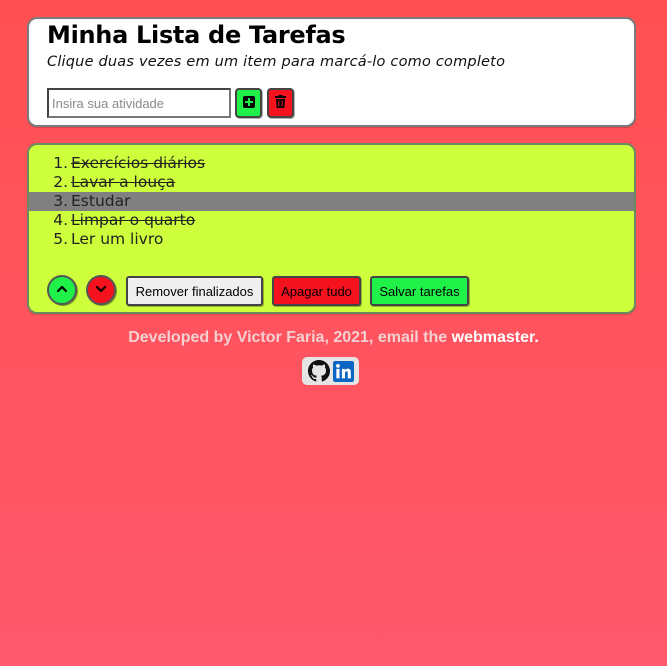 The height and width of the screenshot is (666, 667). Describe the element at coordinates (331, 163) in the screenshot. I see `task-item: 1. Exercícios diários` at that location.